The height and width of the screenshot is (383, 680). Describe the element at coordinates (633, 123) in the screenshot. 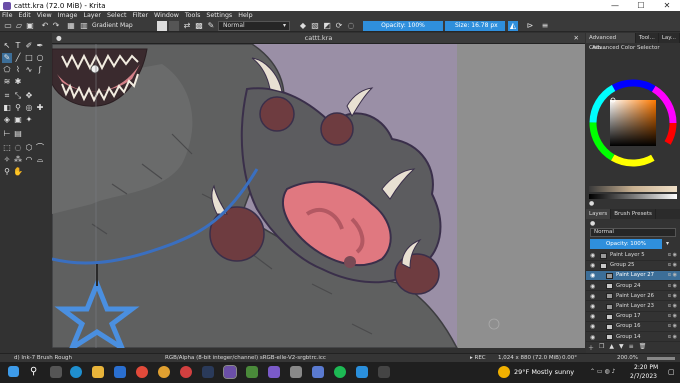

I see `color-wheel` at that location.